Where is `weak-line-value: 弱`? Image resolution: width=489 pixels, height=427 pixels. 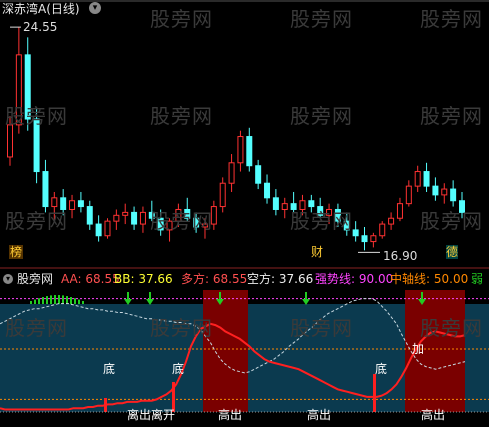 weak-line-value: 弱 is located at coordinates (477, 279).